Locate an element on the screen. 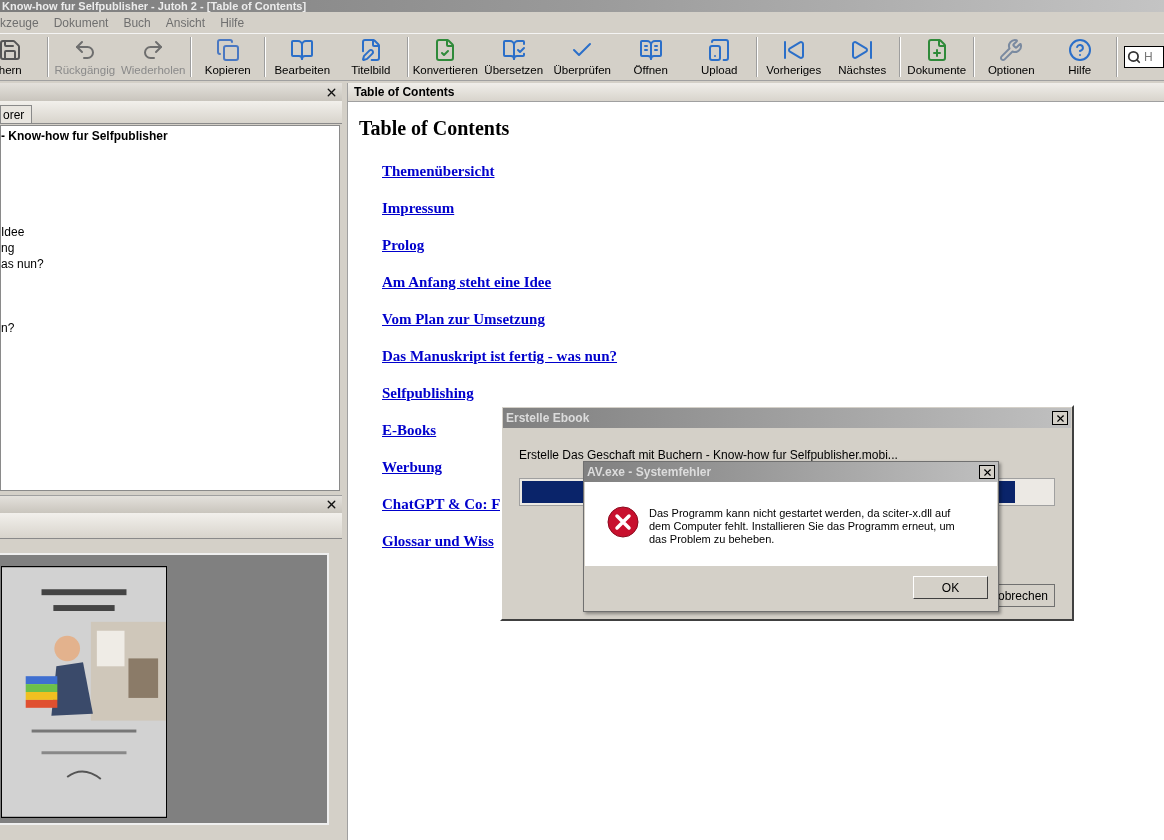 This screenshot has height=840, width=1164. dialog-title: AV.exe - Systemfehler is located at coordinates (649, 472).